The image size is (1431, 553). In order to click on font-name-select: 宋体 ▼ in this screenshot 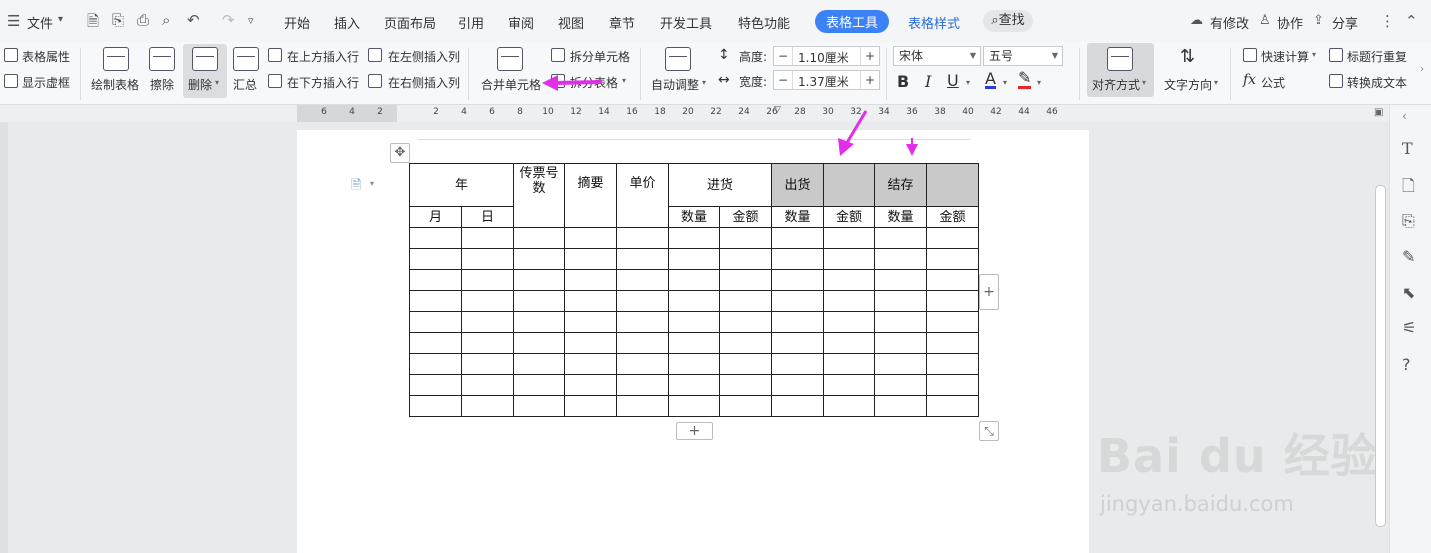, I will do `click(937, 56)`.